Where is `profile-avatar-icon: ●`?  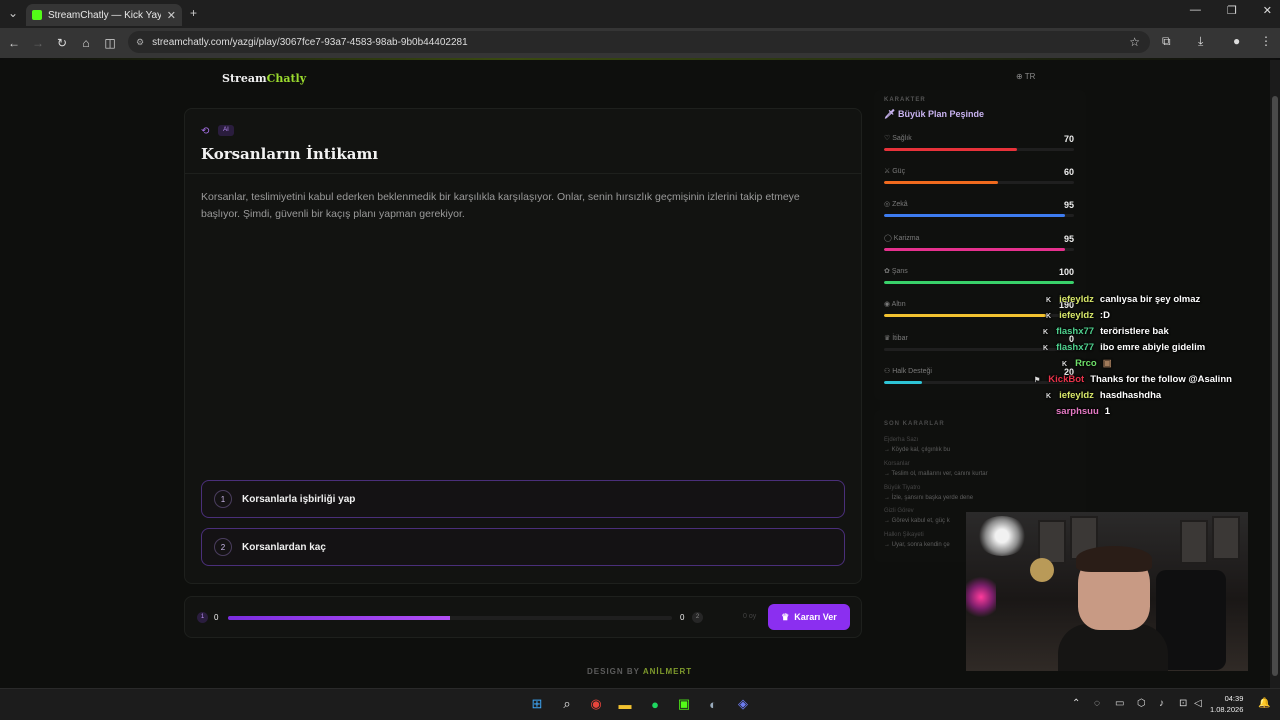
profile-avatar-icon: ● is located at coordinates (1236, 41).